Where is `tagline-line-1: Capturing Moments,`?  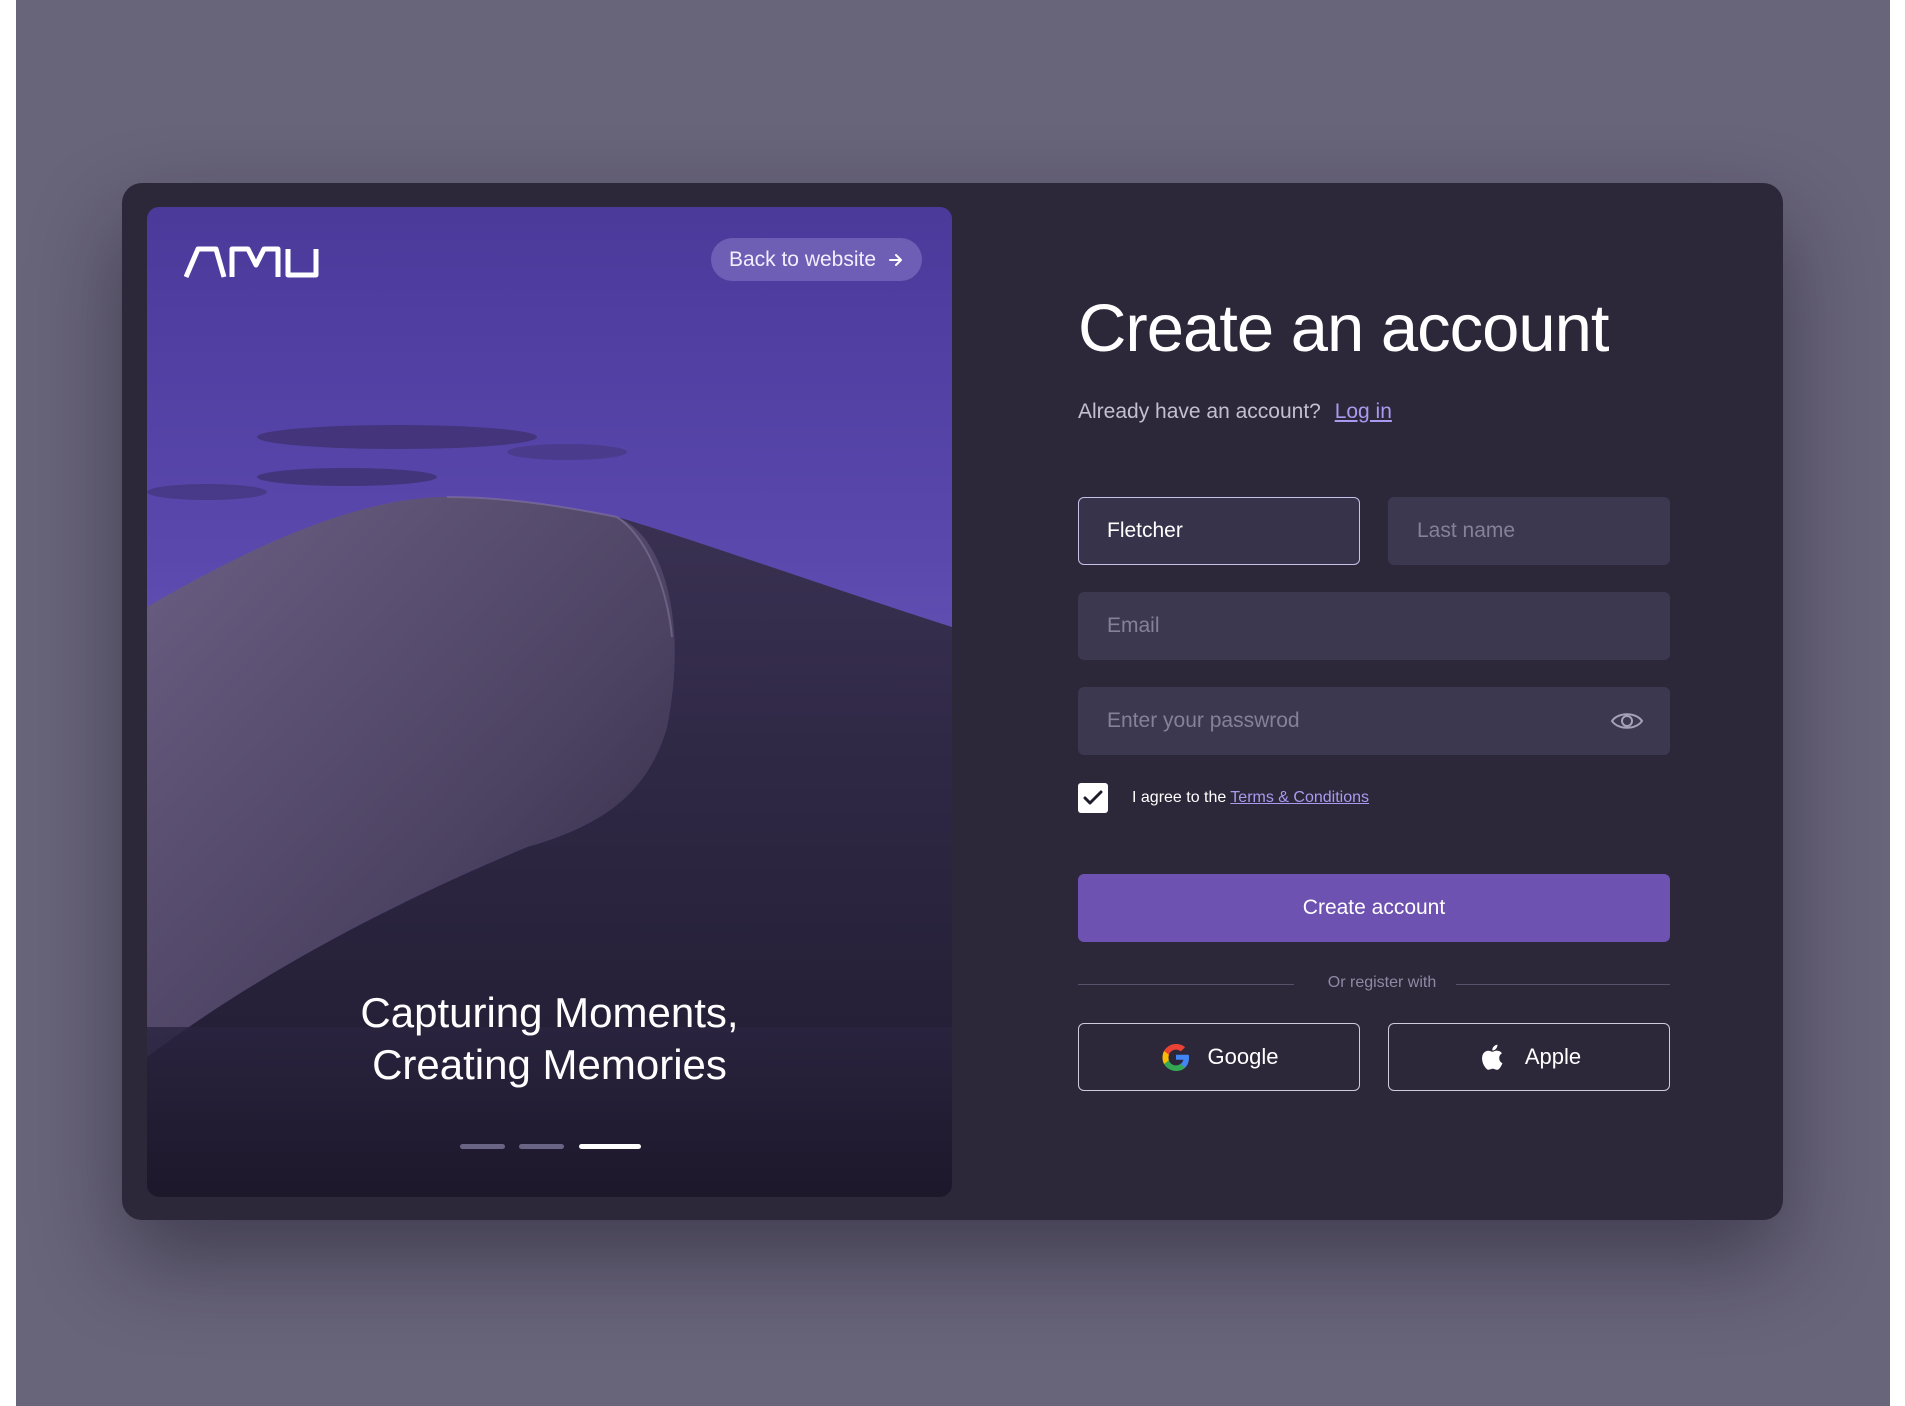 tagline-line-1: Capturing Moments, is located at coordinates (549, 1012).